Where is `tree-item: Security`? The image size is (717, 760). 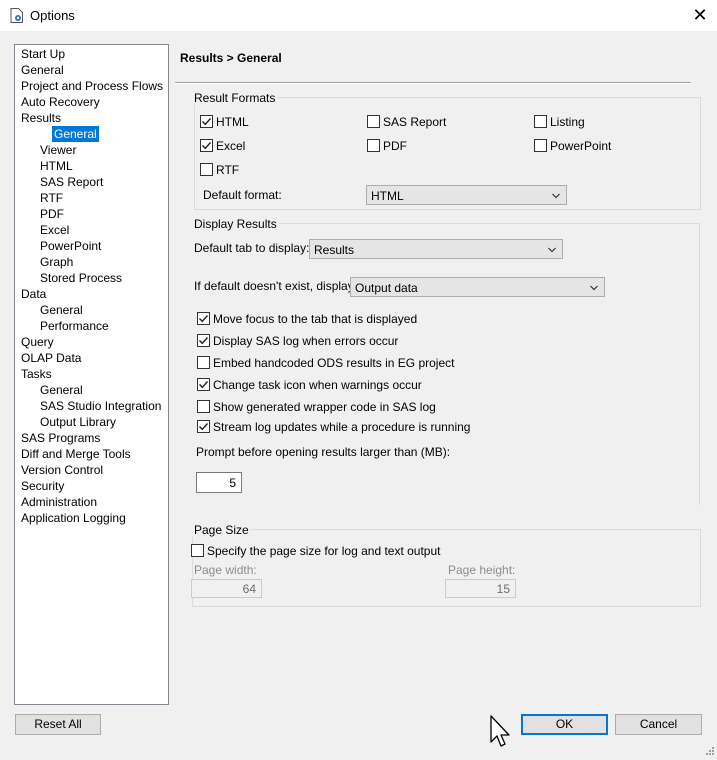 tree-item: Security is located at coordinates (42, 486).